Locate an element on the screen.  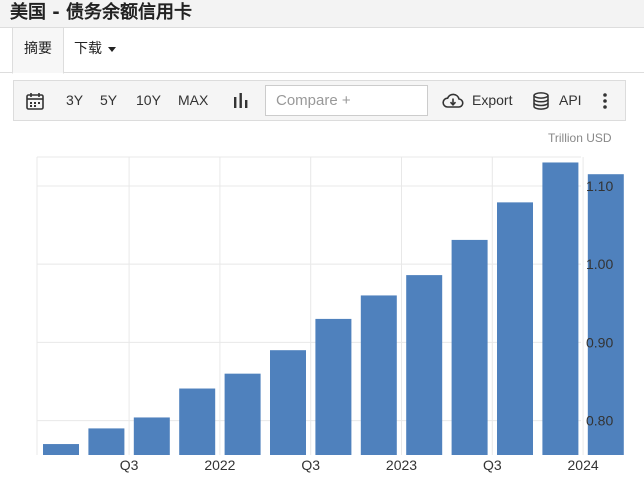
x-tick-label: 2024 is located at coordinates (583, 465).